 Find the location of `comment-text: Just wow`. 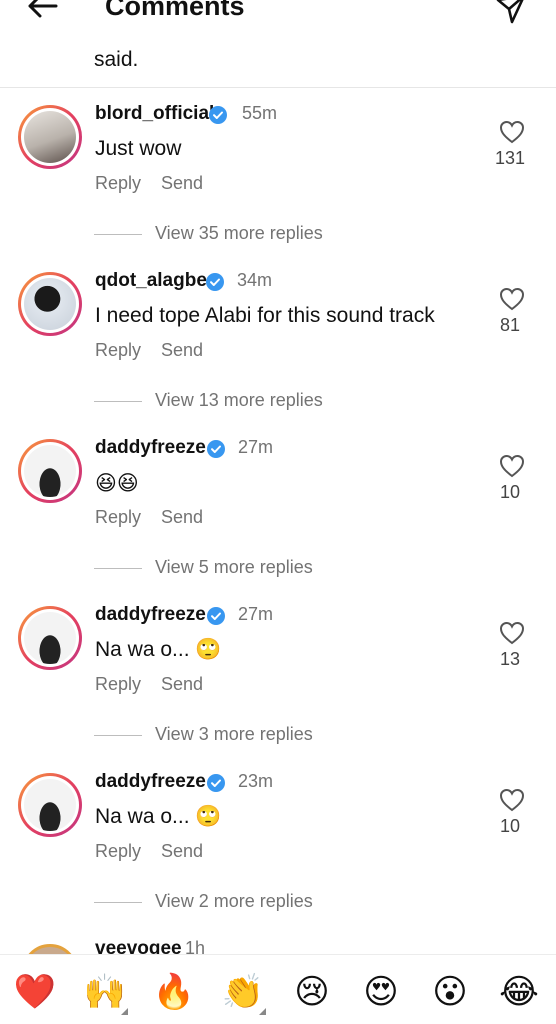

comment-text: Just wow is located at coordinates (138, 148).